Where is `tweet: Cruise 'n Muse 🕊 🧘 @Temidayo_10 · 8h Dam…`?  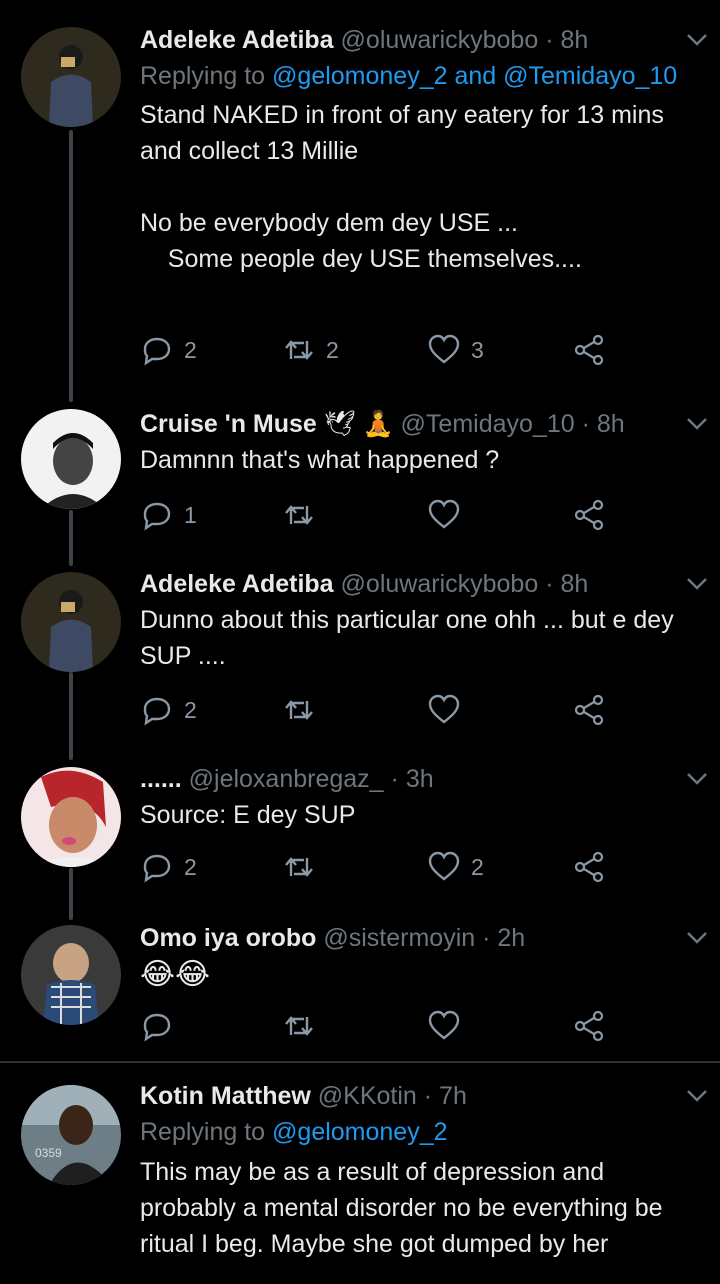
tweet: Cruise 'n Muse 🕊 🧘 @Temidayo_10 · 8h Dam… is located at coordinates (360, 482).